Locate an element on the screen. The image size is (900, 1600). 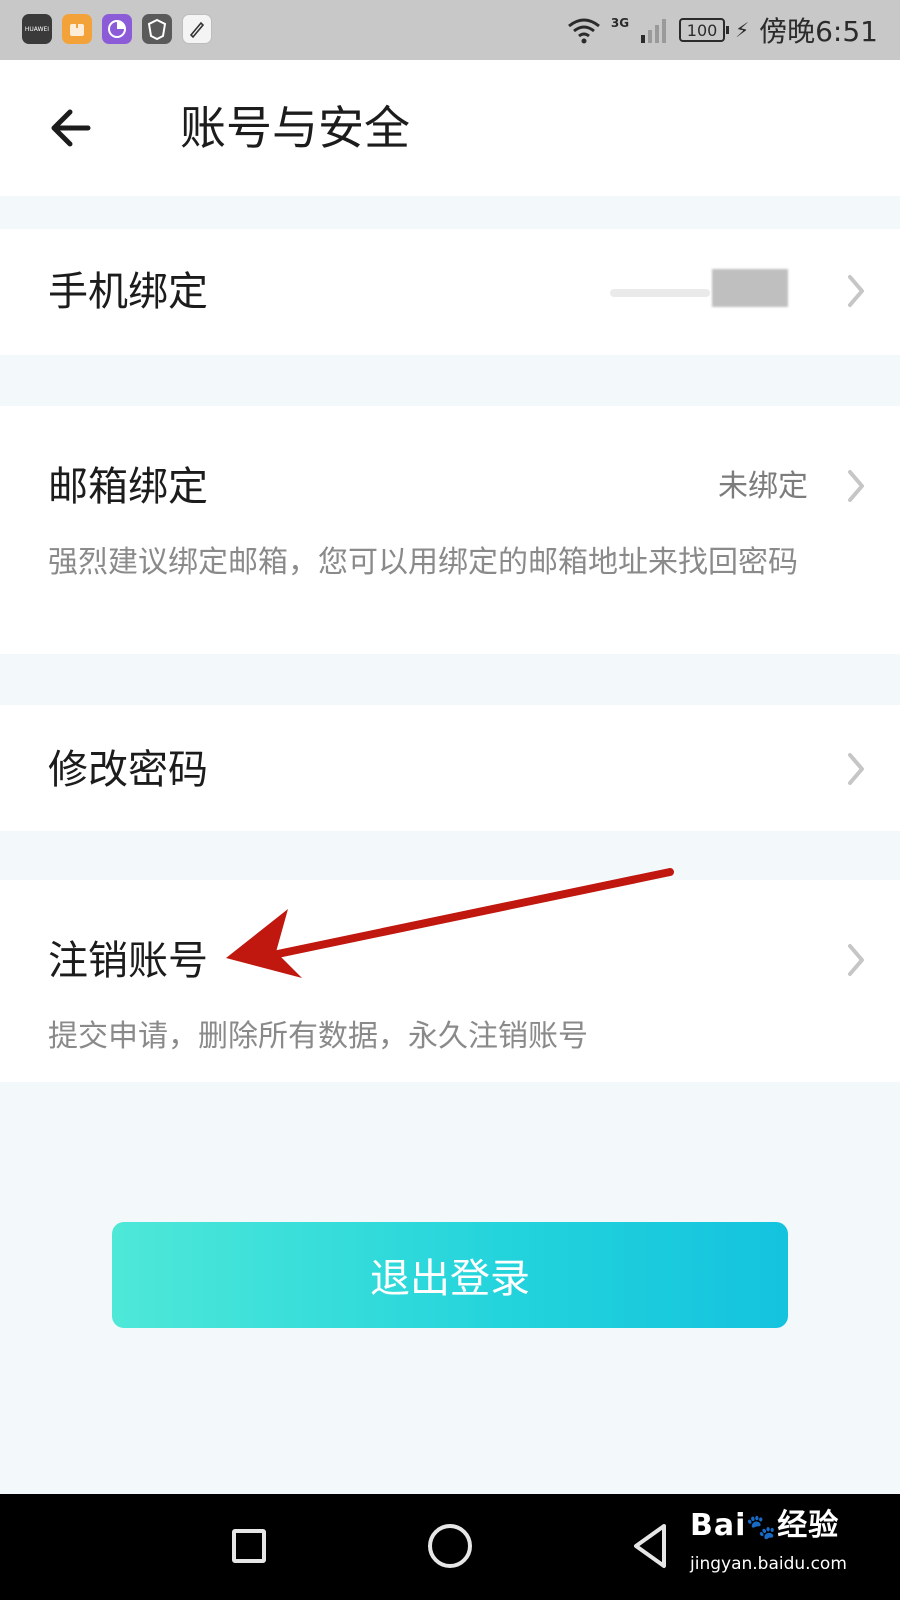
deactivate-account-row: 注销账号 提交申请，删除所有数据，永久注销账号 is located at coordinates (450, 981).